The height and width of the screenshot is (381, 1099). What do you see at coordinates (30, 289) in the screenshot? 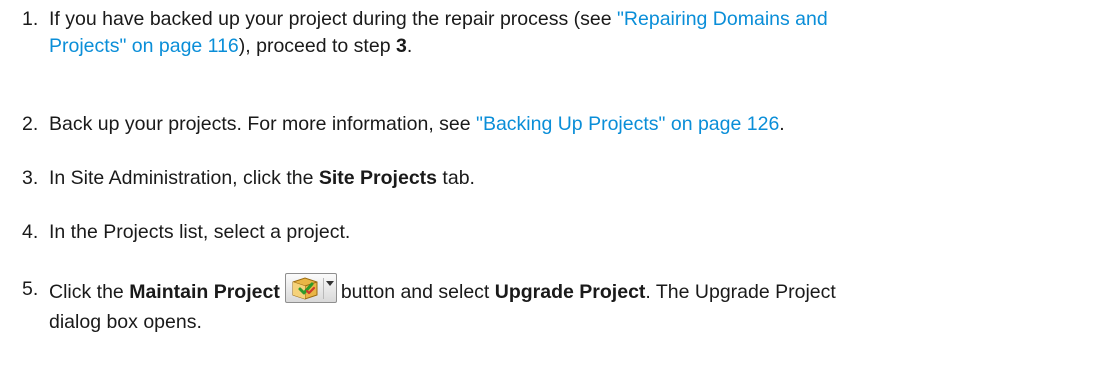
I see `step-number: 5.` at bounding box center [30, 289].